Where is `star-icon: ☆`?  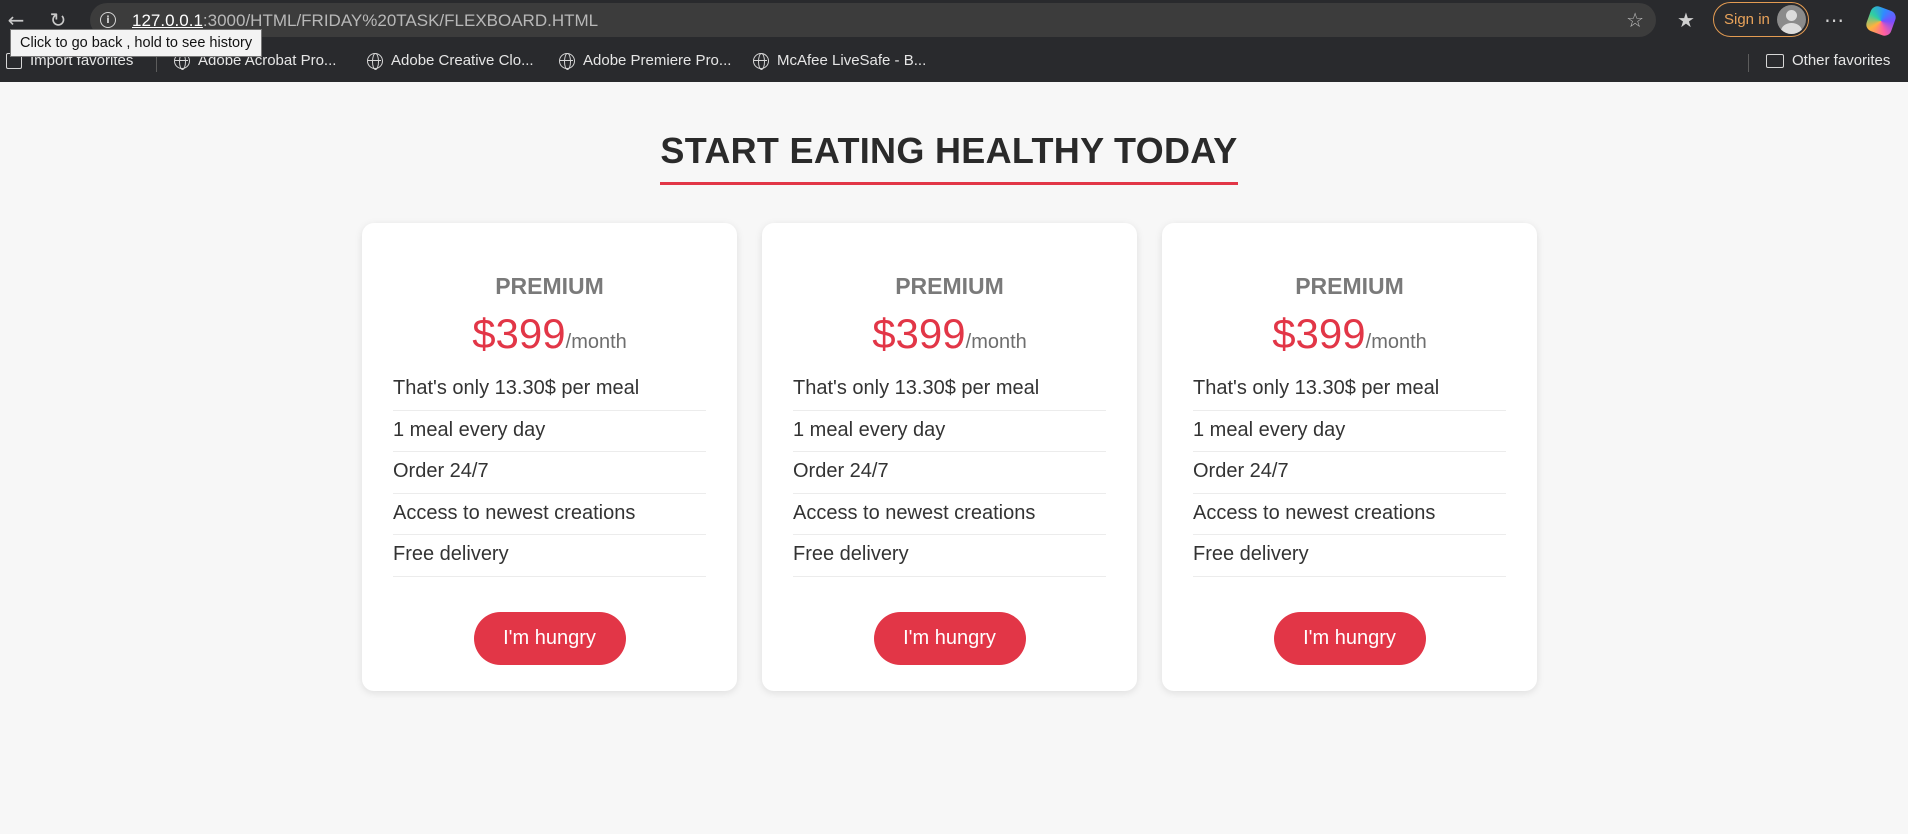
star-icon: ☆ is located at coordinates (1635, 20).